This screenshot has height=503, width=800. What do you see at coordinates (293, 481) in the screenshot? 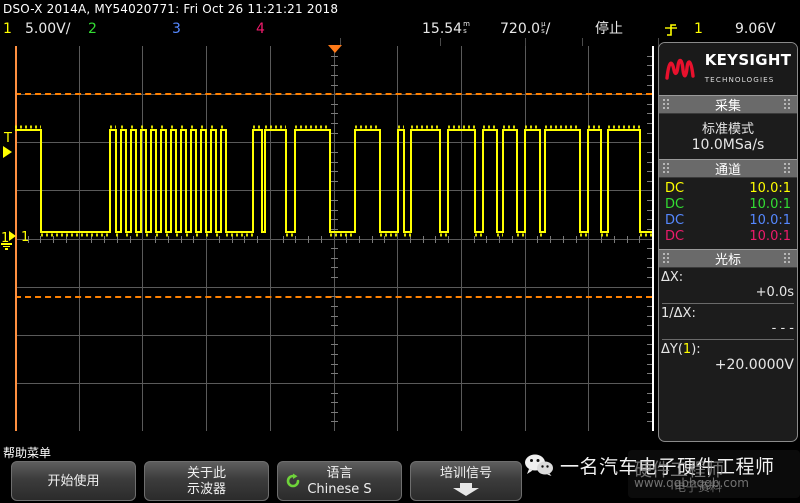
I see `refresh-icon` at bounding box center [293, 481].